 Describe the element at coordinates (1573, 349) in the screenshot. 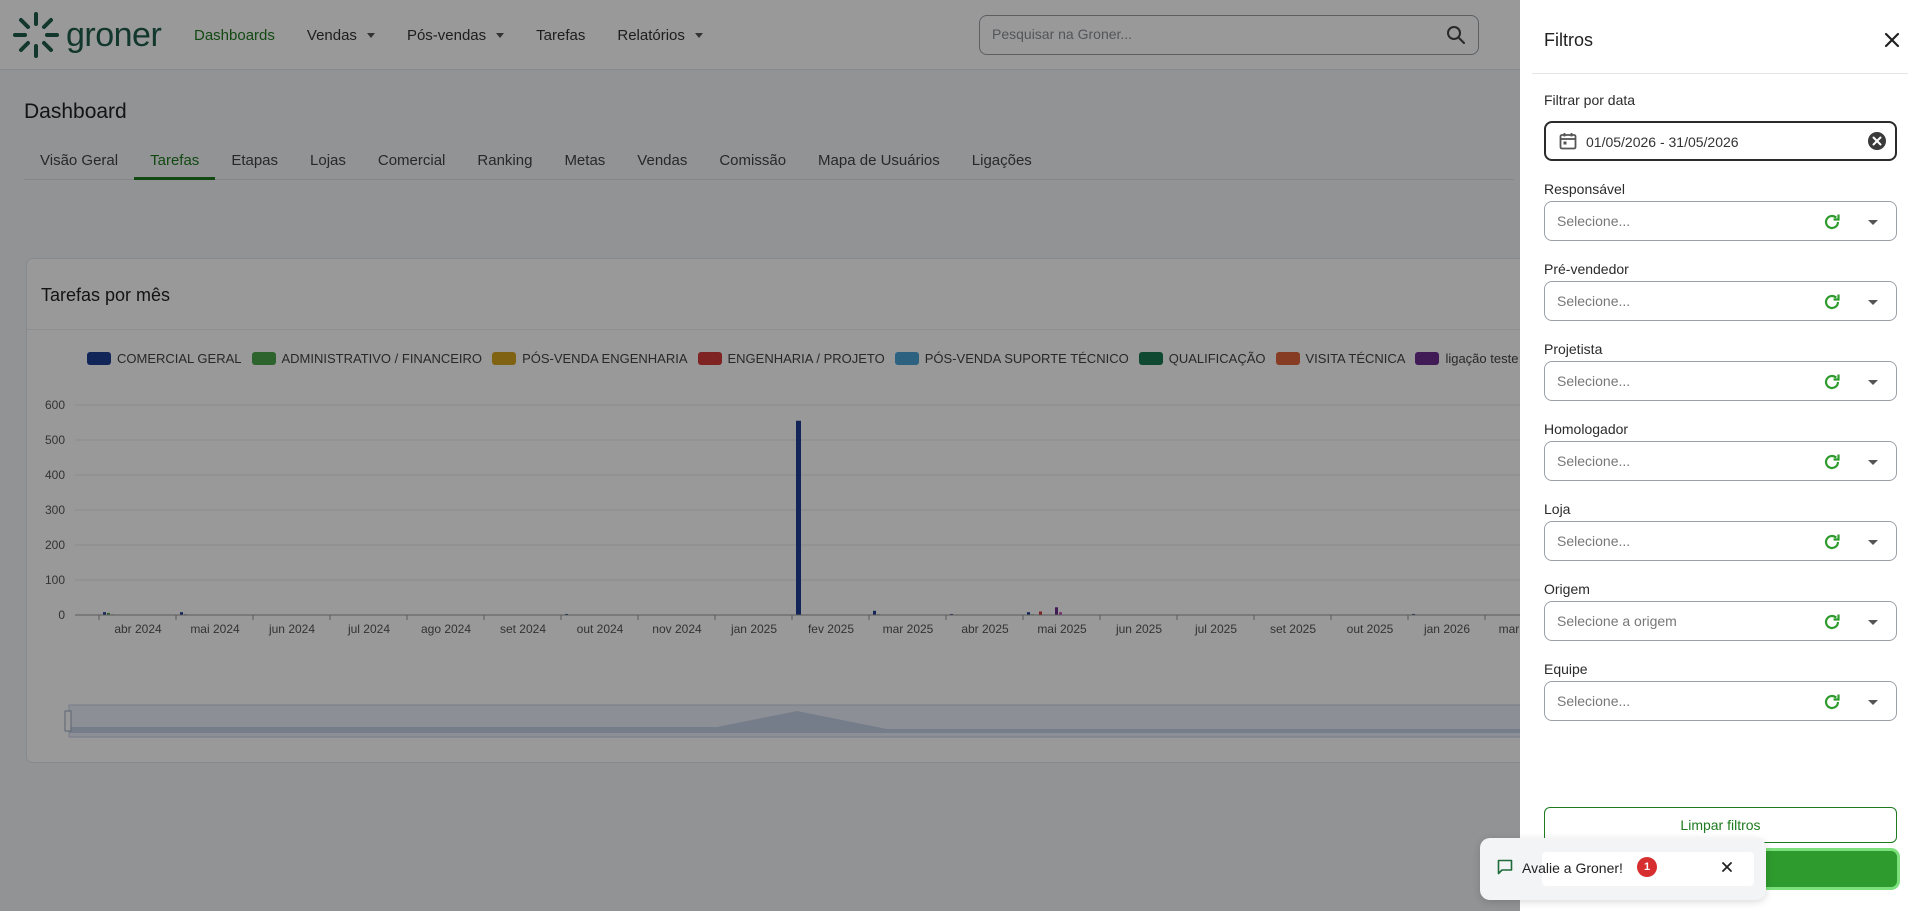

I see `projetista-label: Projetista` at that location.